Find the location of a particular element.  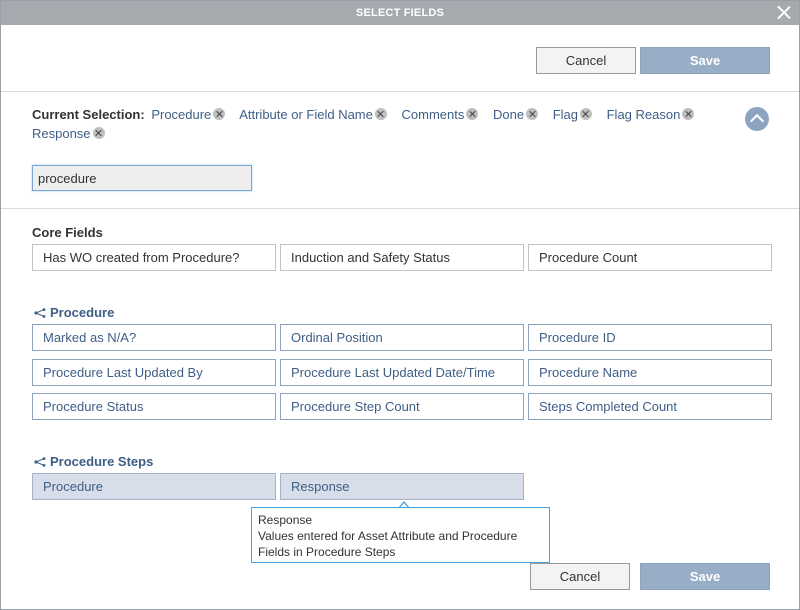

field-induction-safety-status: Induction and Safety Status is located at coordinates (402, 257).